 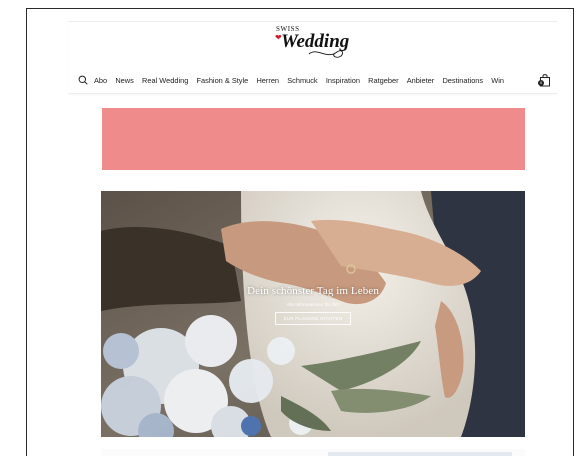 What do you see at coordinates (83, 80) in the screenshot?
I see `search-icon` at bounding box center [83, 80].